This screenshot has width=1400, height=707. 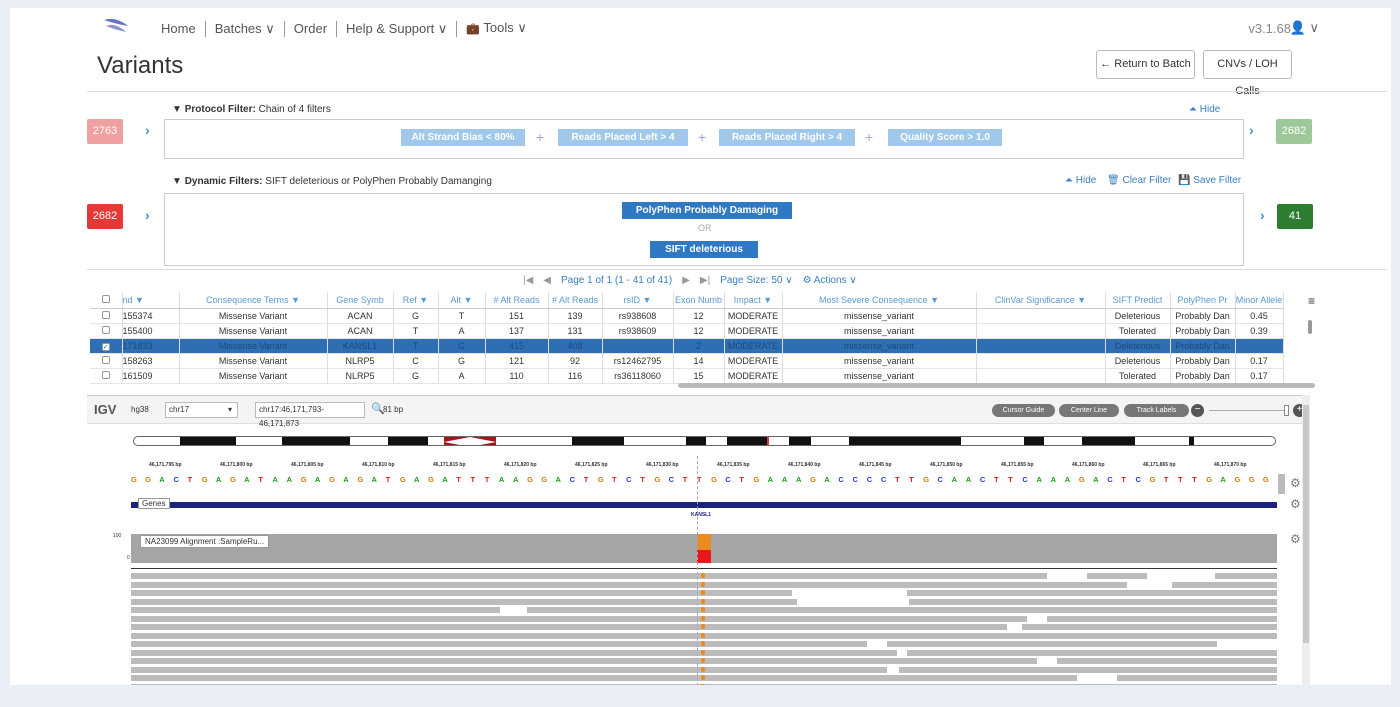 I want to click on nav-batches: Batches ∨, so click(x=245, y=28).